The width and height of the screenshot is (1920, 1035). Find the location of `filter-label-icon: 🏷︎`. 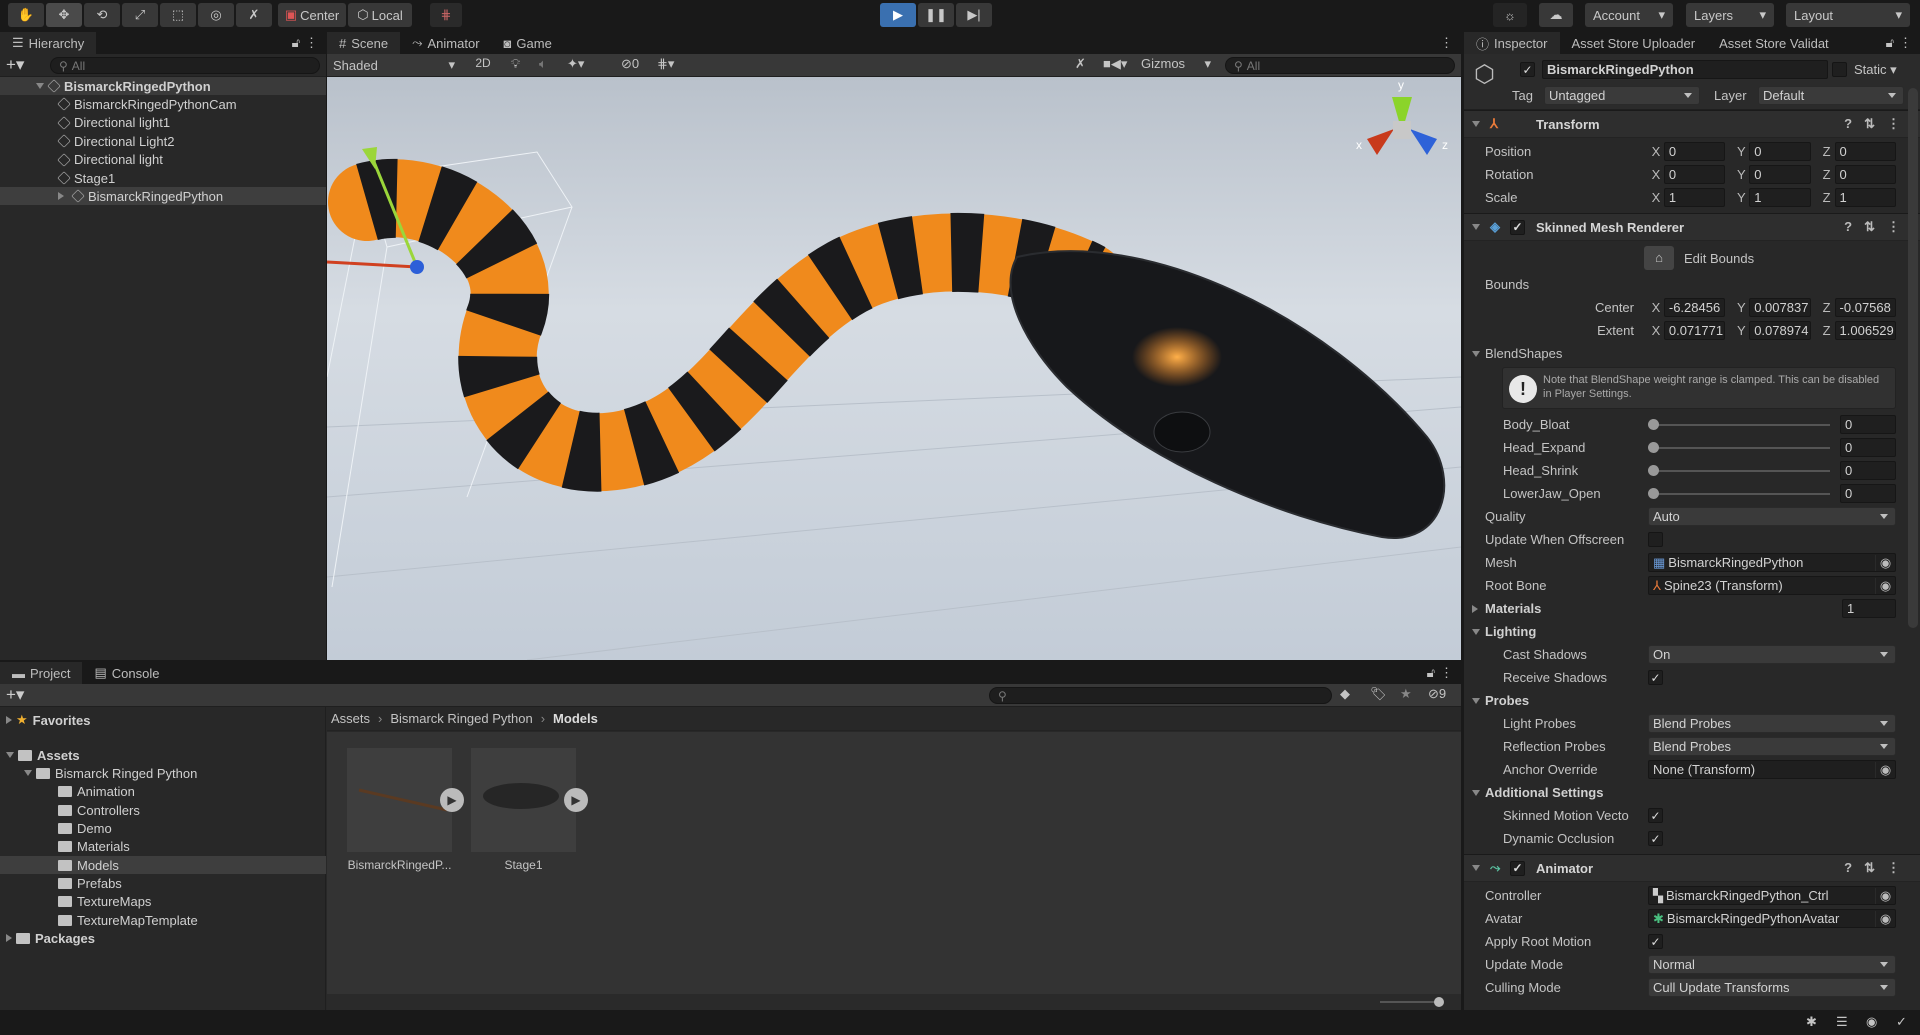

filter-label-icon: 🏷︎ is located at coordinates (1378, 694).